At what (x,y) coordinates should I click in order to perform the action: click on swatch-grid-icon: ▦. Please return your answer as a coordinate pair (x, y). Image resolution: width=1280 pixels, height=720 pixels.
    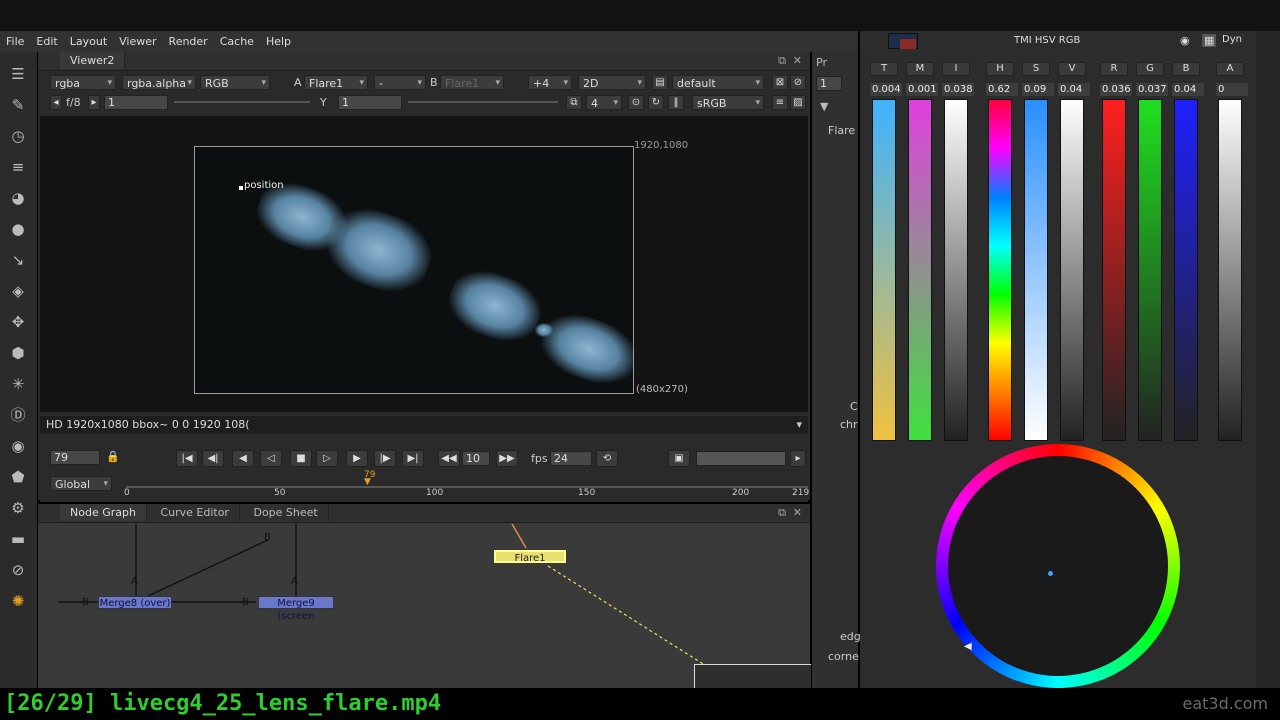
    Looking at the image, I should click on (1209, 40).